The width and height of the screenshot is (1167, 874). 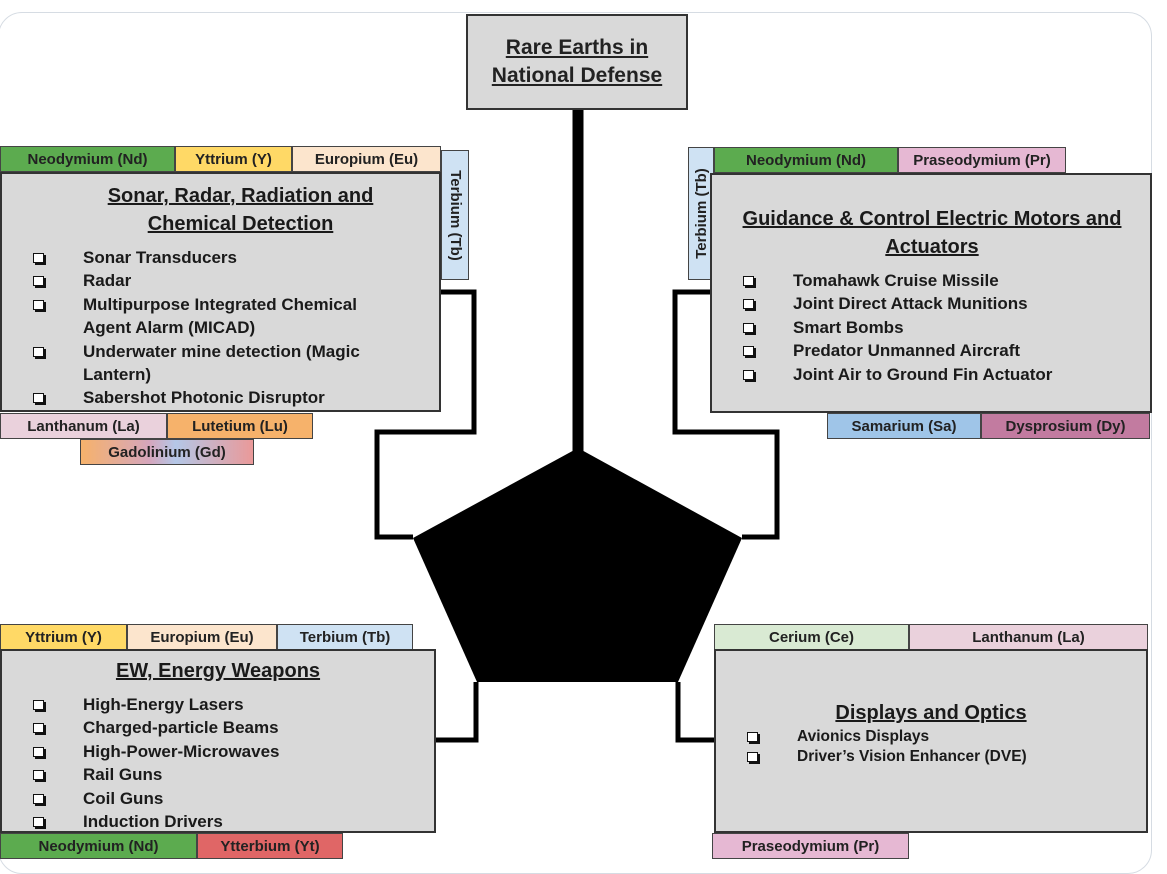 I want to click on list-item: Smart Bombs, so click(x=931, y=327).